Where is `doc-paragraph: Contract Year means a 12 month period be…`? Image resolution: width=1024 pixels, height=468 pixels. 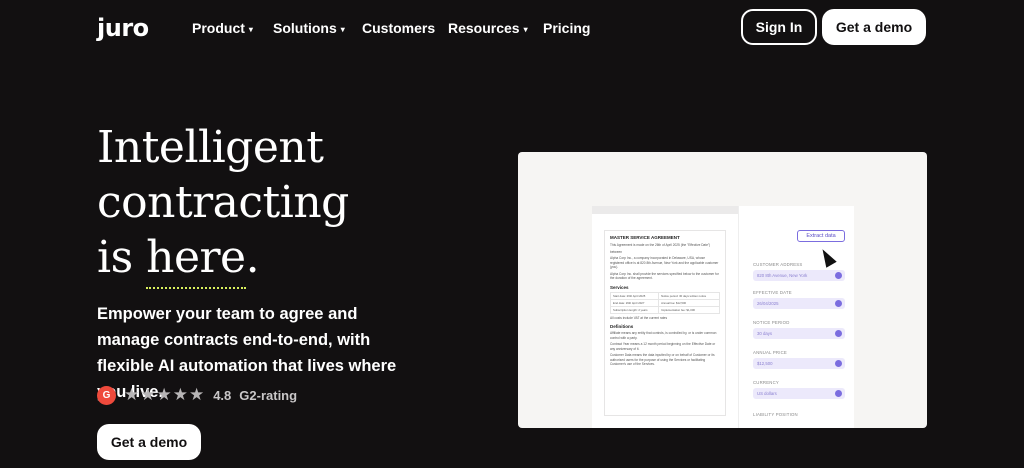 doc-paragraph: Contract Year means a 12 month period be… is located at coordinates (663, 346).